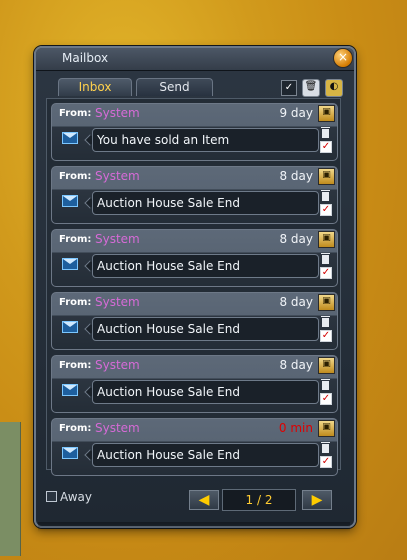  What do you see at coordinates (195, 59) in the screenshot?
I see `title-bar: Mailbox ×` at bounding box center [195, 59].